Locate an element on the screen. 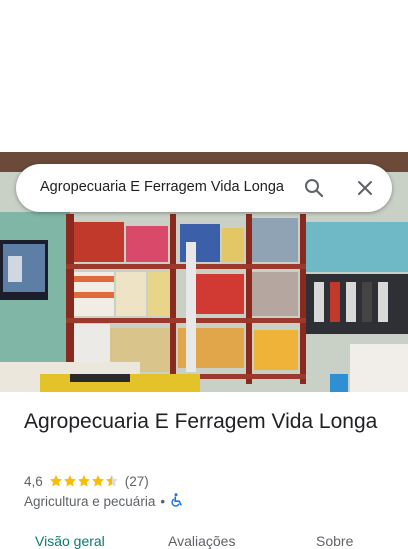  tab-overview: Visão geral is located at coordinates (70, 541).